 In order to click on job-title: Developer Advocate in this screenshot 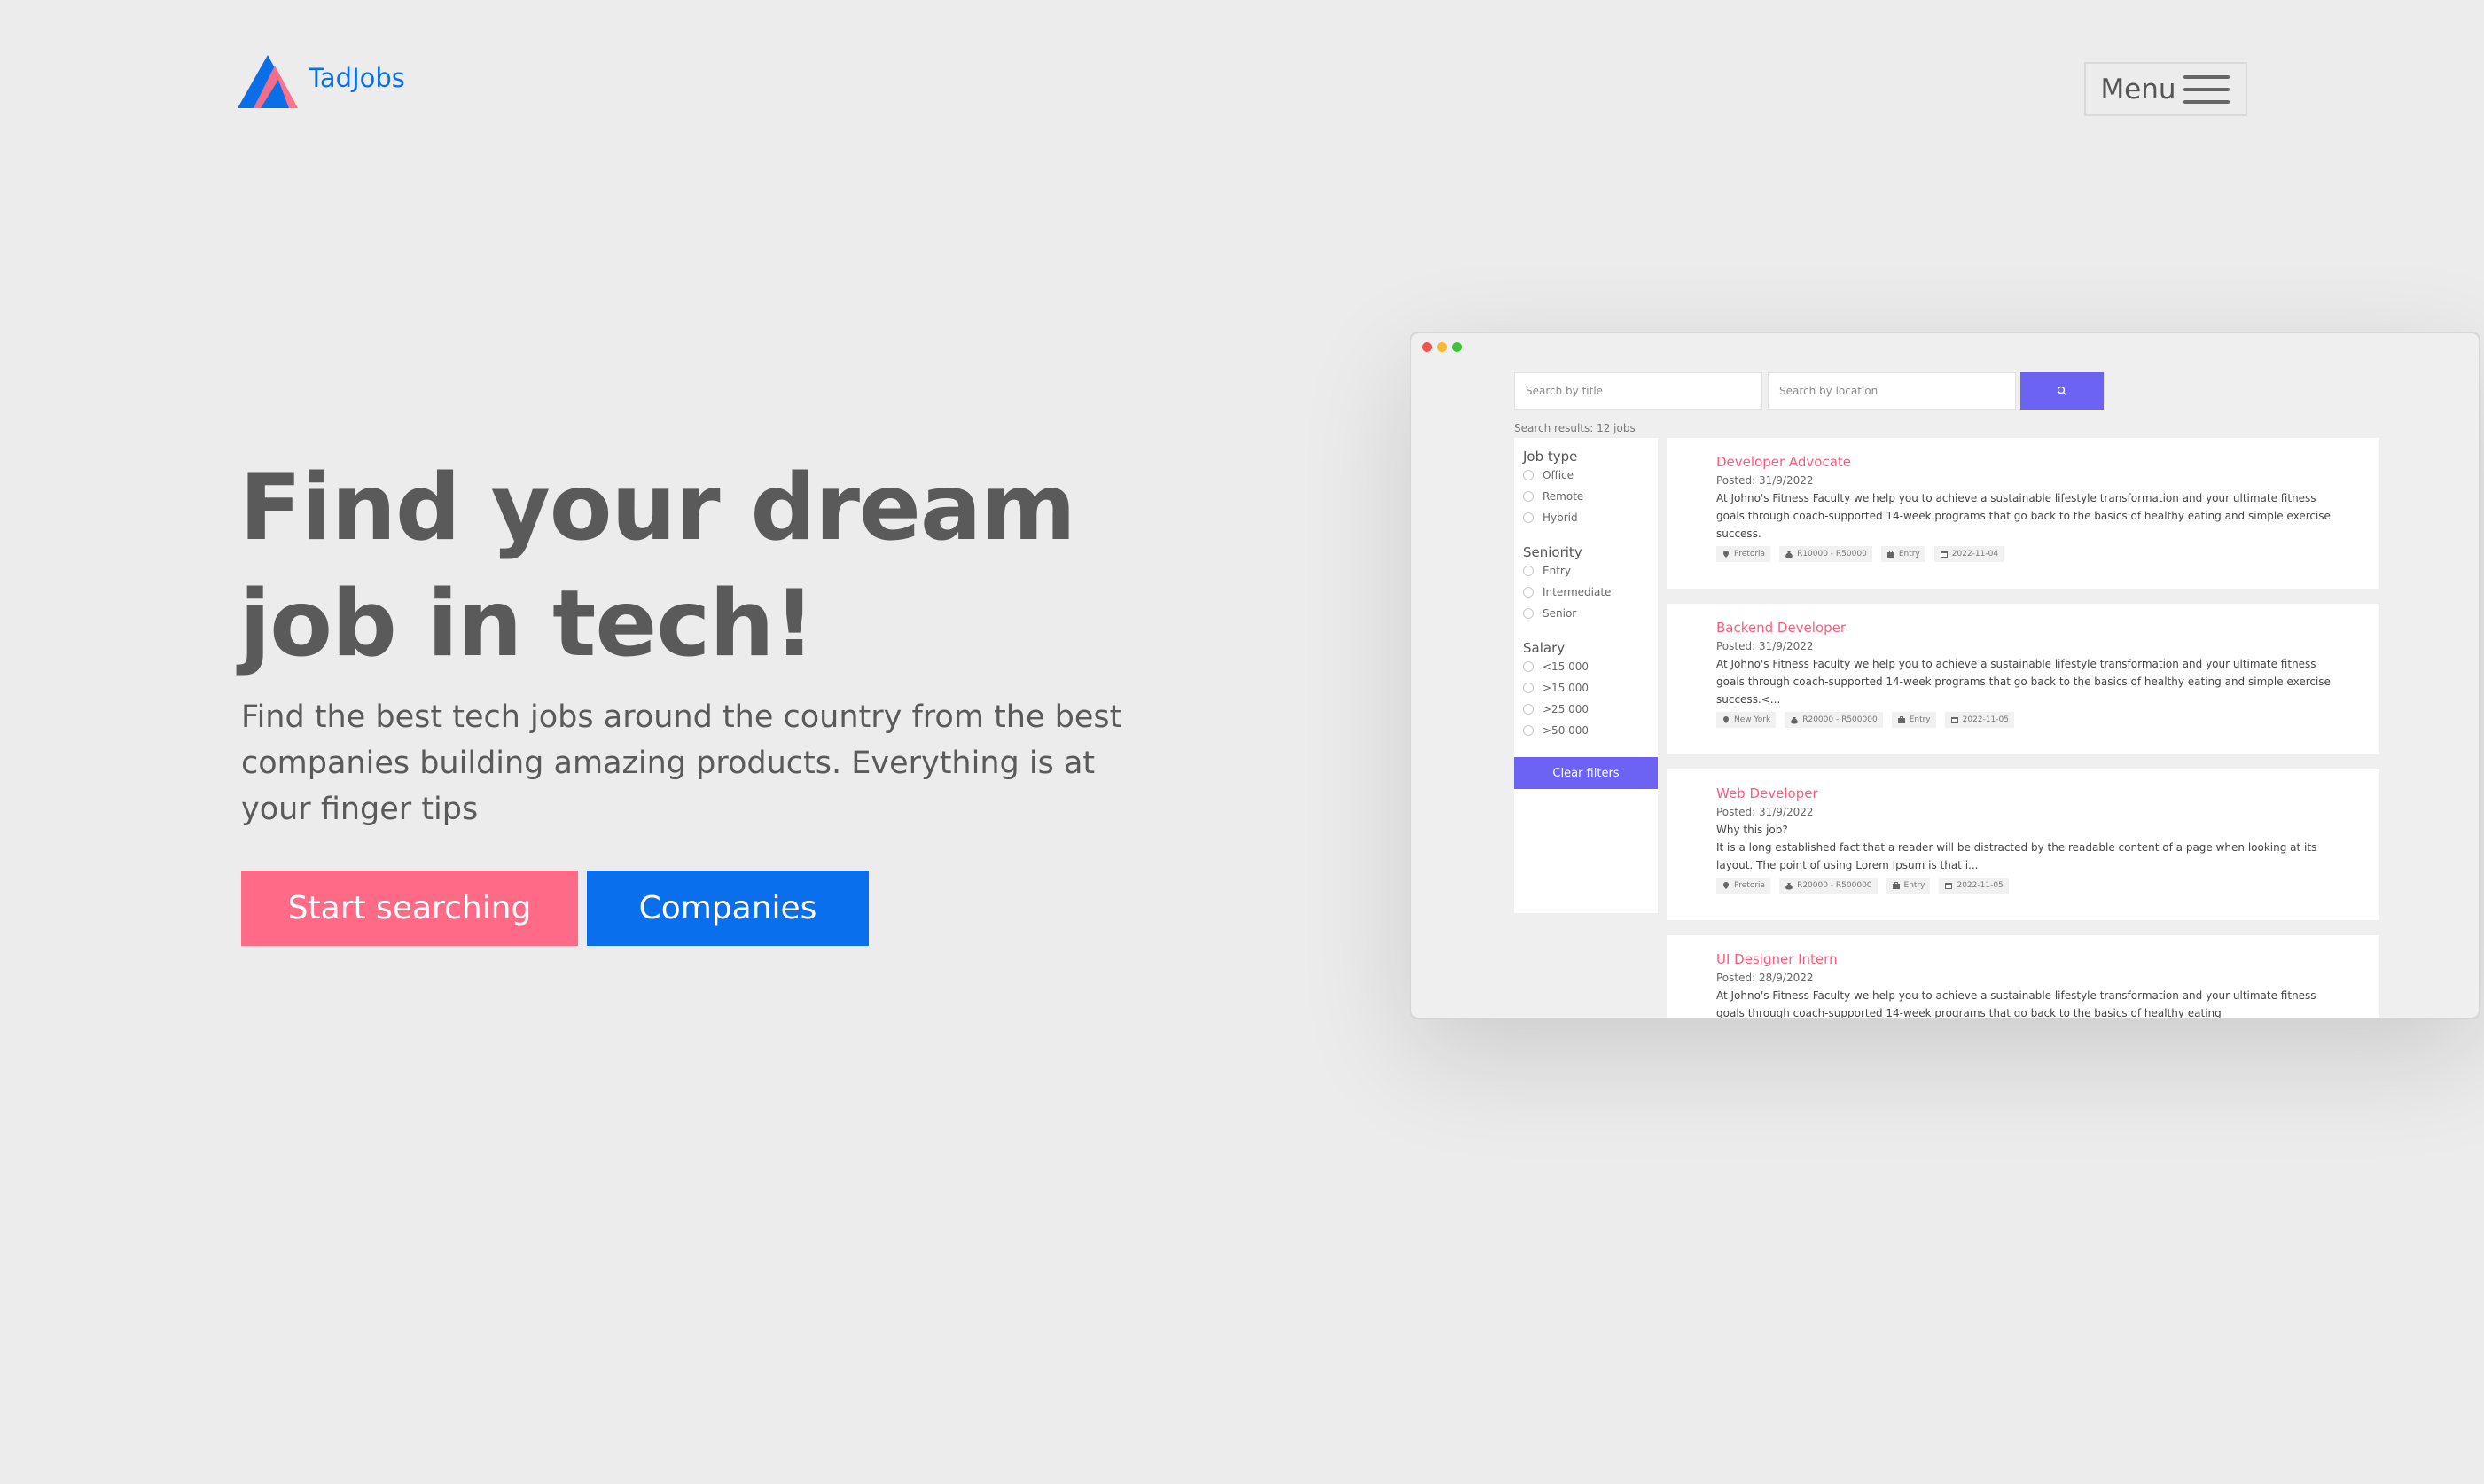, I will do `click(2023, 462)`.